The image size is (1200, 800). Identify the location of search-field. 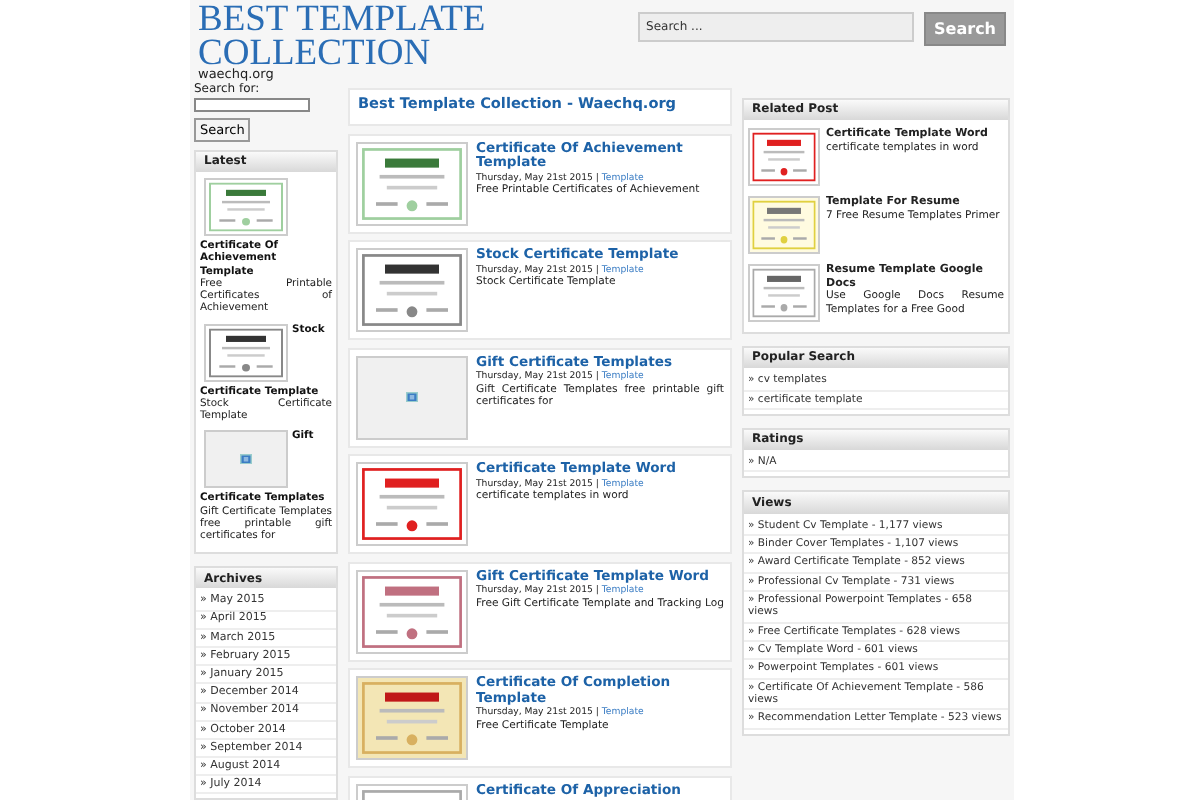
(252, 104).